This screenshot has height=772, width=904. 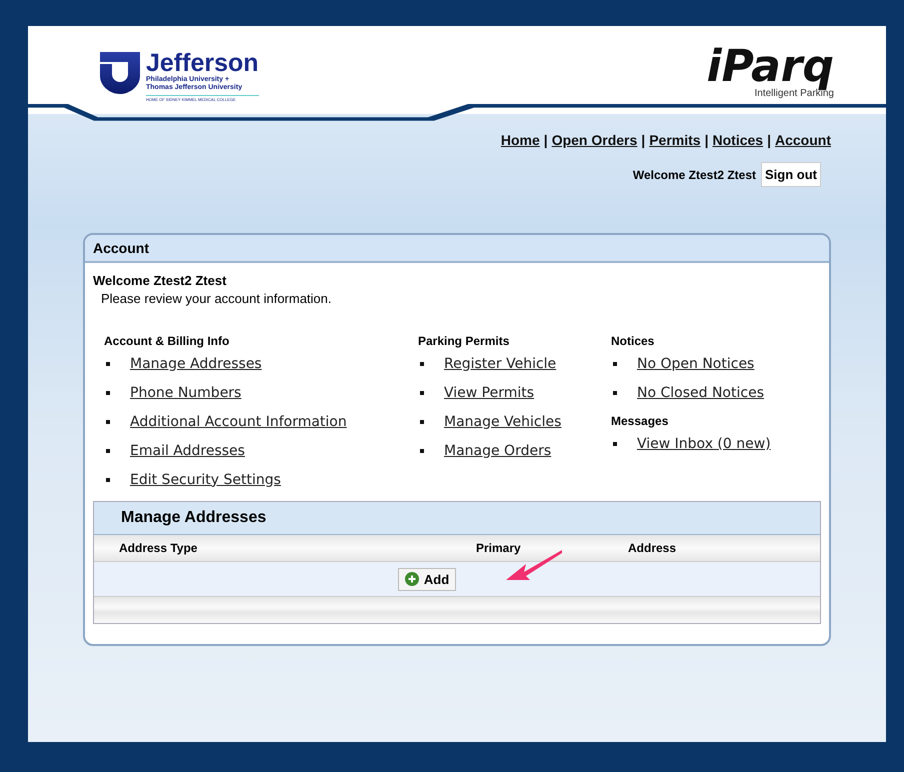 What do you see at coordinates (791, 174) in the screenshot?
I see `sign-out-button: Sign out` at bounding box center [791, 174].